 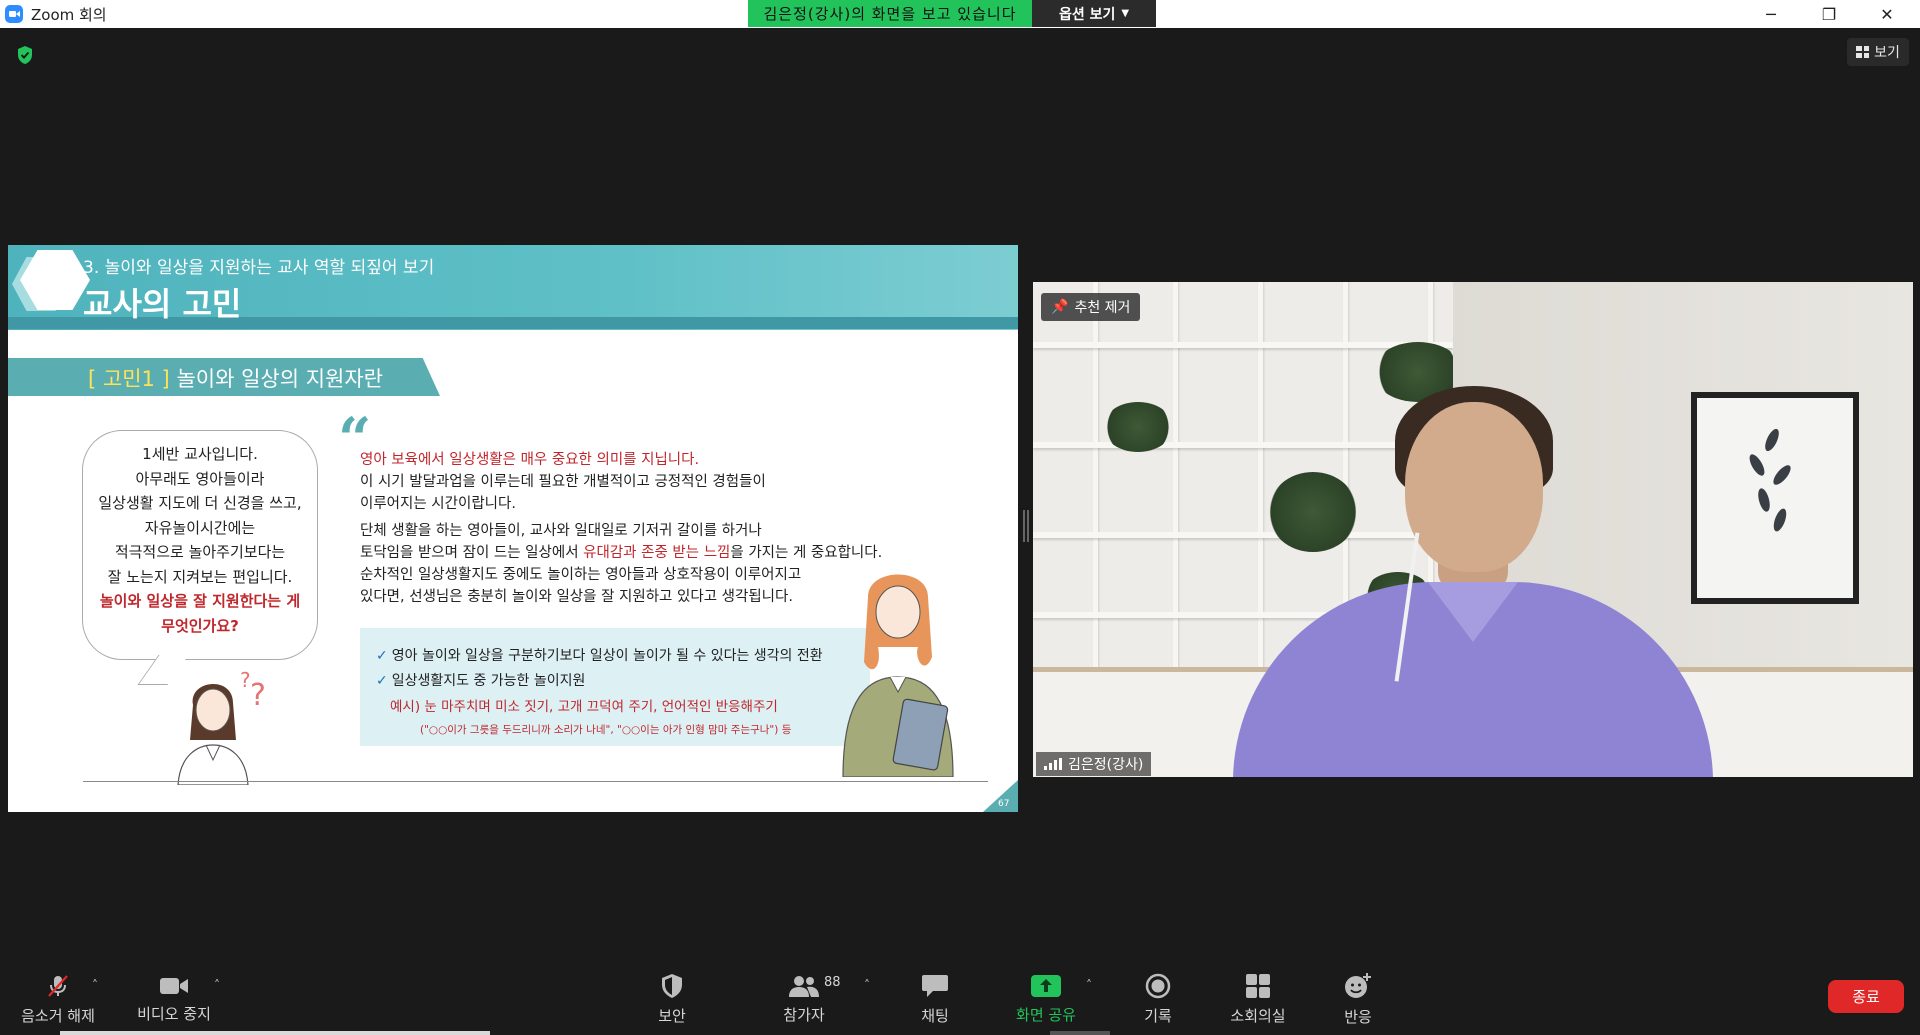 What do you see at coordinates (200, 503) in the screenshot?
I see `speech-line: 일상생활 지도에 더 신경을 쓰고,` at bounding box center [200, 503].